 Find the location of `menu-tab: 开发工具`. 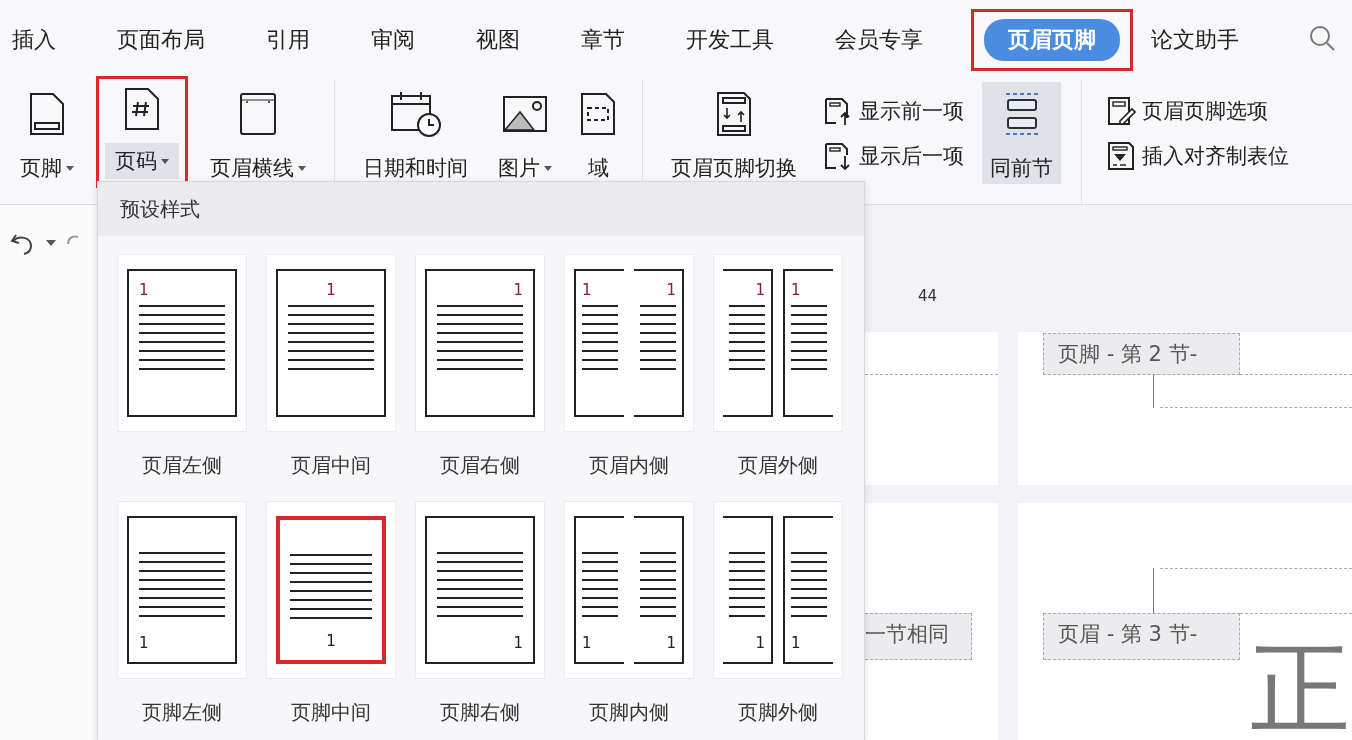

menu-tab: 开发工具 is located at coordinates (730, 40).